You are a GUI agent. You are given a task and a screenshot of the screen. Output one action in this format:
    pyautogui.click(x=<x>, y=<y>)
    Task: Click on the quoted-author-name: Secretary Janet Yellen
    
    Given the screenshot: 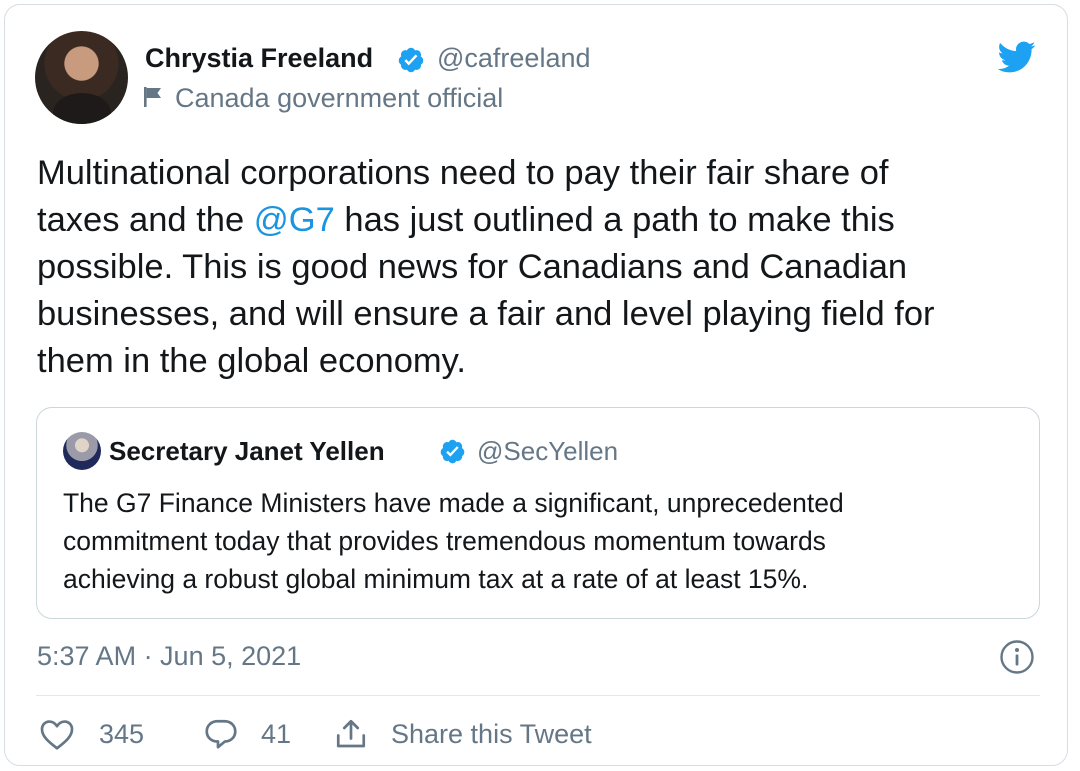 What is the action you would take?
    pyautogui.click(x=247, y=451)
    